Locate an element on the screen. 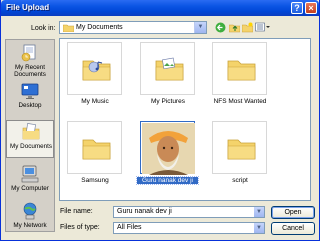 The height and width of the screenshot is (241, 320). my-documents-icon is located at coordinates (31, 131).